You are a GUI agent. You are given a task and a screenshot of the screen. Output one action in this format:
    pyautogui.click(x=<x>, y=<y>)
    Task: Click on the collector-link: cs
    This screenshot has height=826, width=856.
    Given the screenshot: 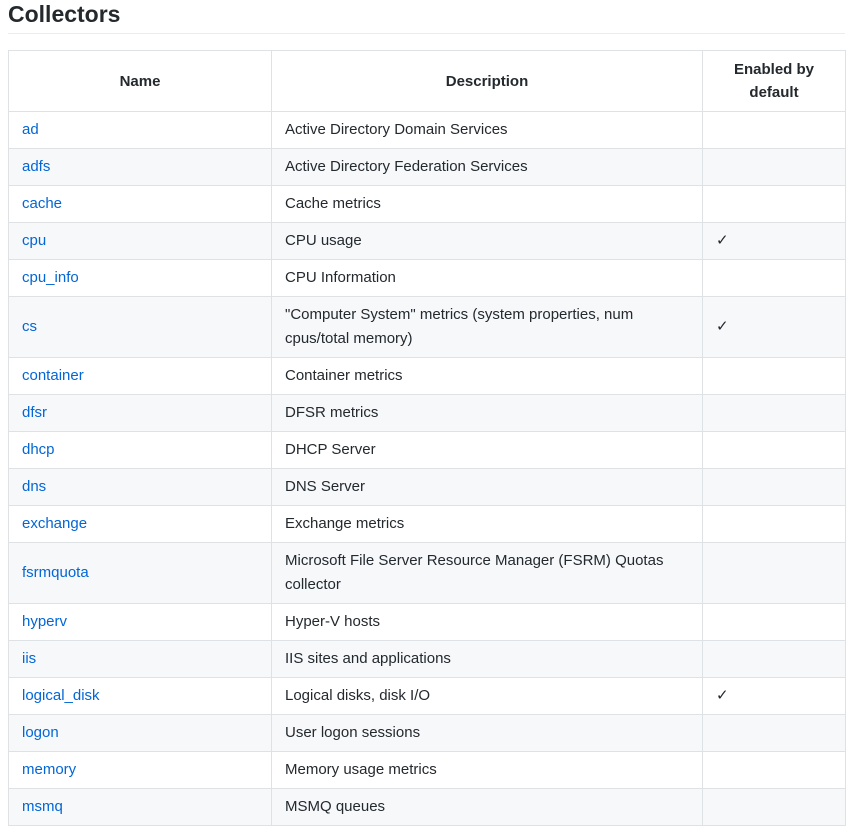 What is the action you would take?
    pyautogui.click(x=29, y=326)
    